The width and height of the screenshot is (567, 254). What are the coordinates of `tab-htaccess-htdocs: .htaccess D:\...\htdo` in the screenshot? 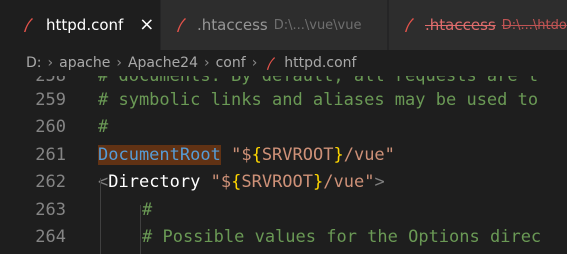 It's located at (477, 25).